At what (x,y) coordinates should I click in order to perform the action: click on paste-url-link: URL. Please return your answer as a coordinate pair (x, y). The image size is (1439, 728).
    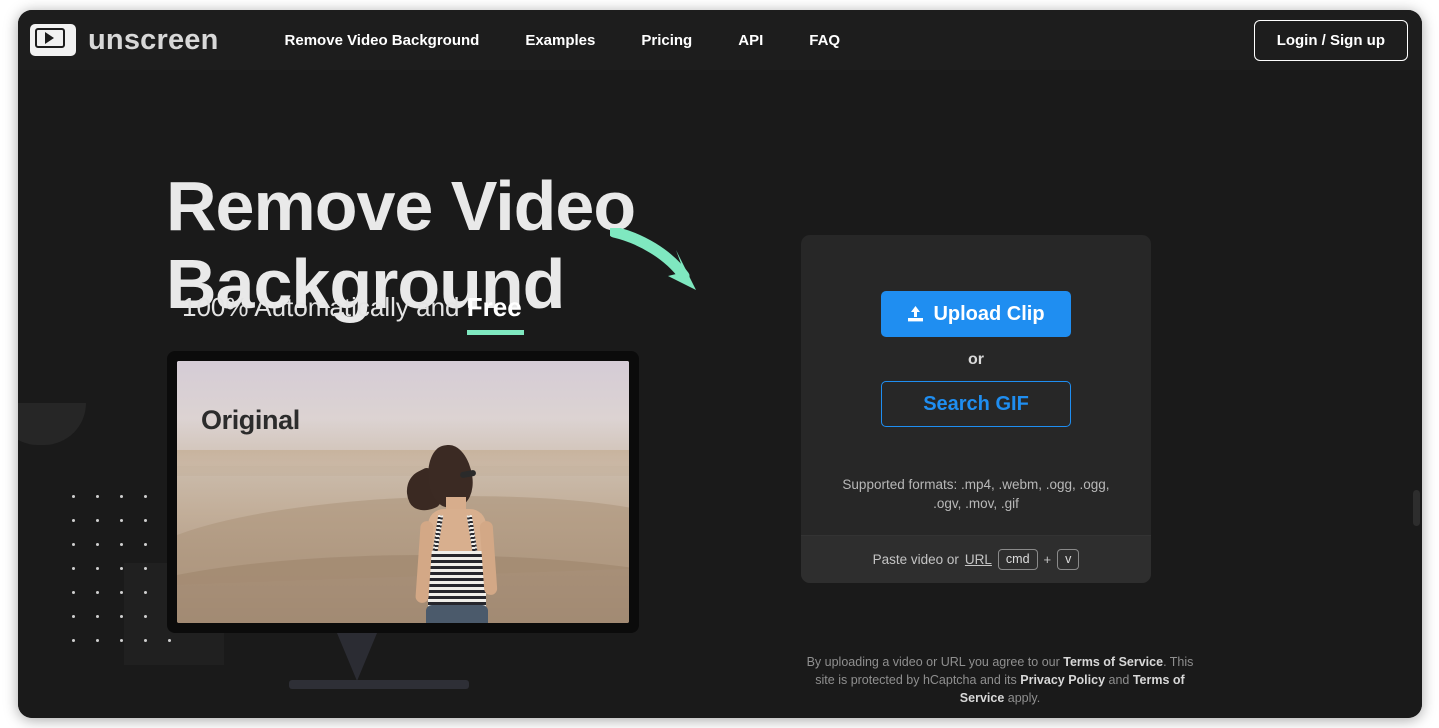
    Looking at the image, I should click on (978, 559).